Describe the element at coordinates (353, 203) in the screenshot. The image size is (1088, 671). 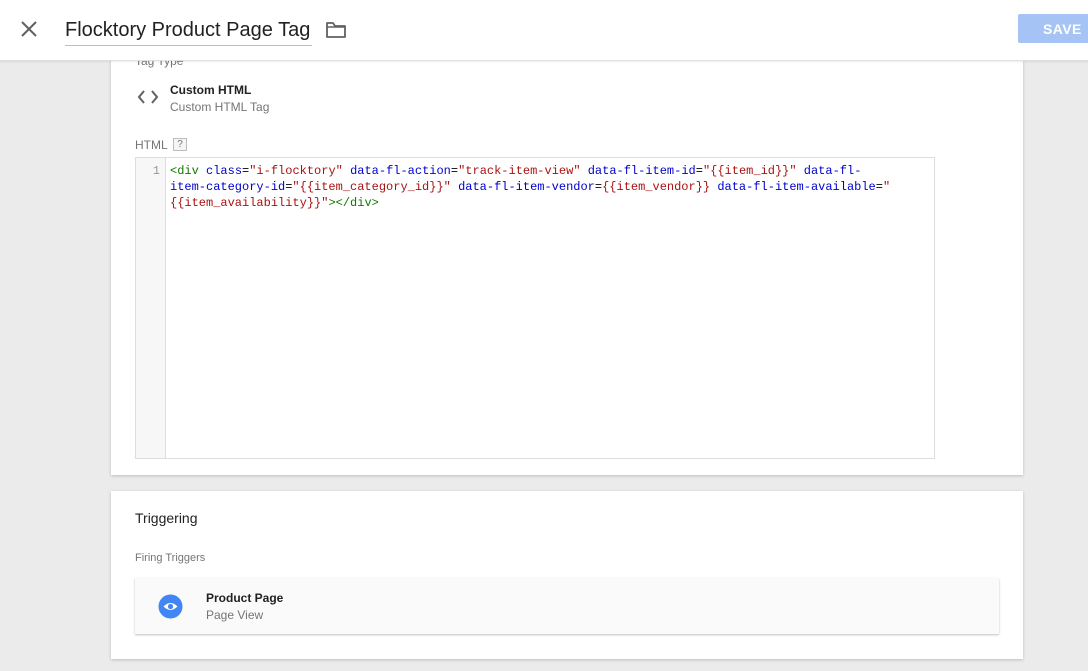
I see `code-tag-close: ></div>` at that location.